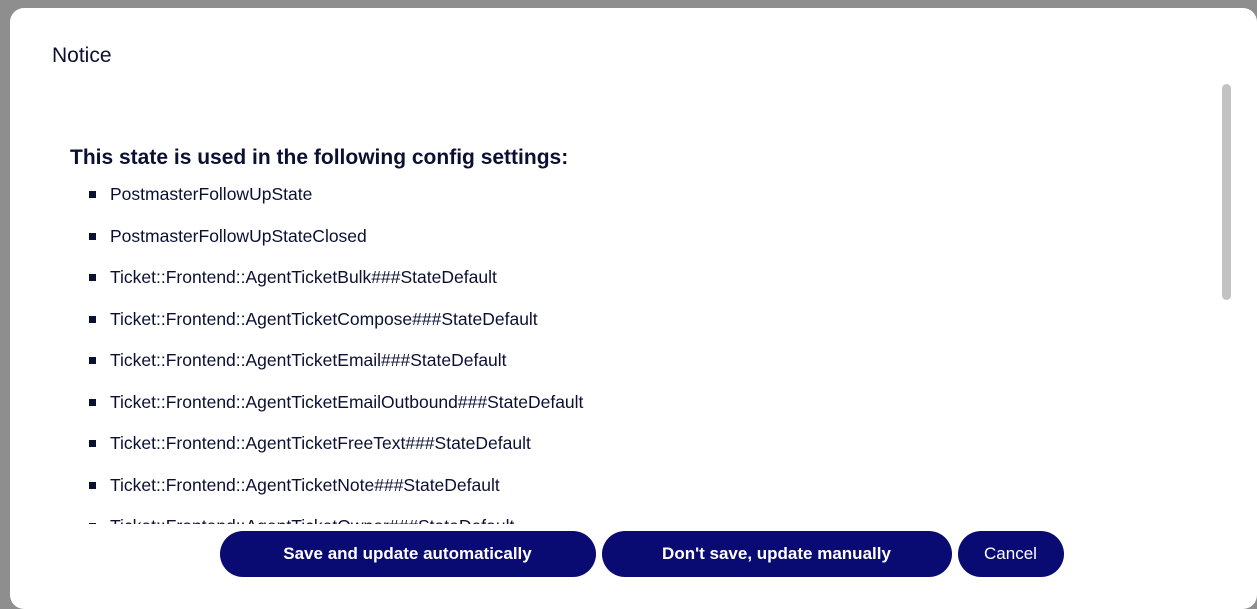 The width and height of the screenshot is (1257, 609). What do you see at coordinates (776, 554) in the screenshot?
I see `dont-save-update-manually-button: Don't save, update manually` at bounding box center [776, 554].